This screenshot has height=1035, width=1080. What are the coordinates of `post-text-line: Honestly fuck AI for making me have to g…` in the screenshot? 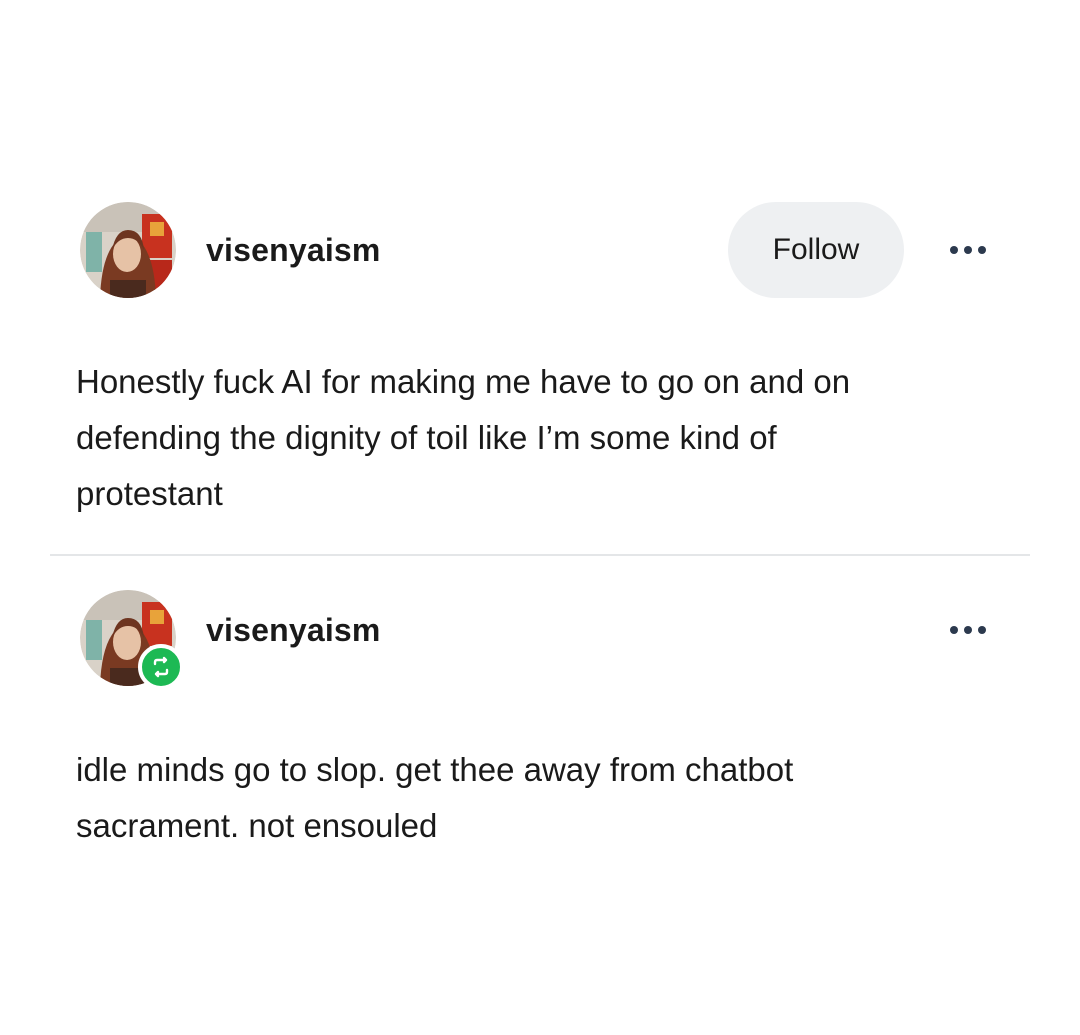 It's located at (463, 381).